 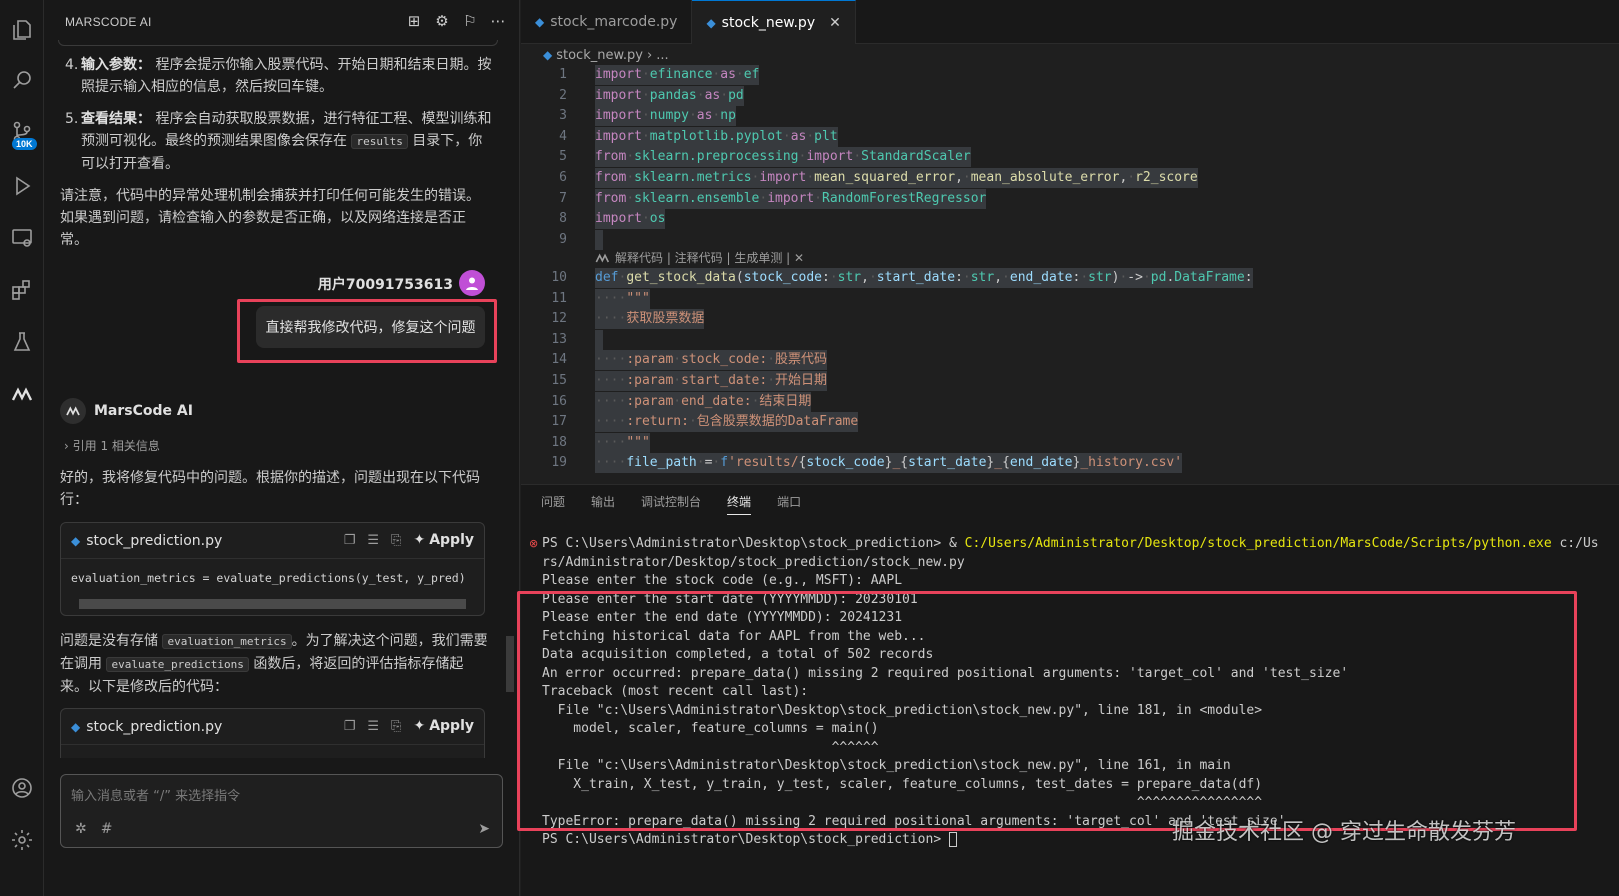 I want to click on run-debug-icon, so click(x=22, y=186).